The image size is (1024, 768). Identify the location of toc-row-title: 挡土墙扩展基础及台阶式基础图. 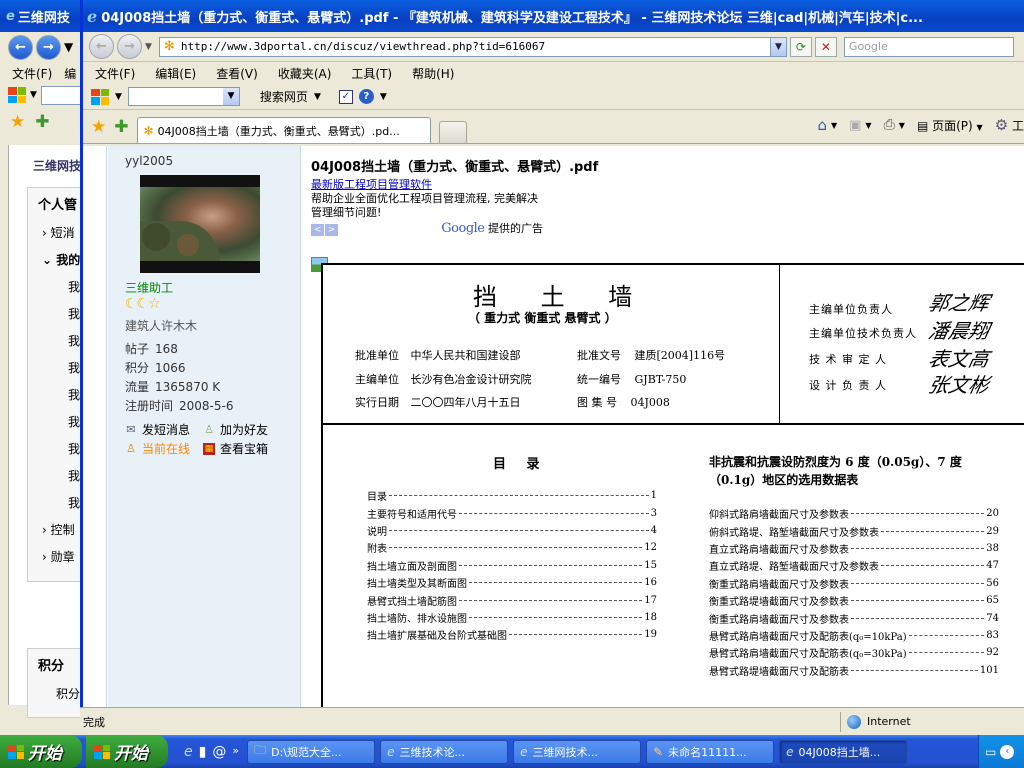
(437, 637).